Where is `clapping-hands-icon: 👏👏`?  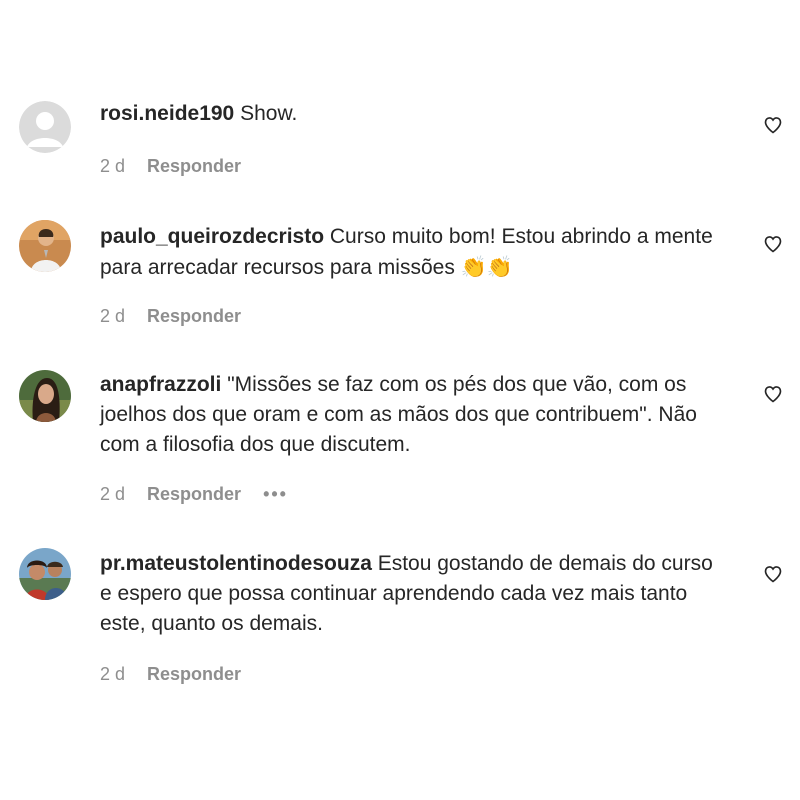 clapping-hands-icon: 👏👏 is located at coordinates (486, 267).